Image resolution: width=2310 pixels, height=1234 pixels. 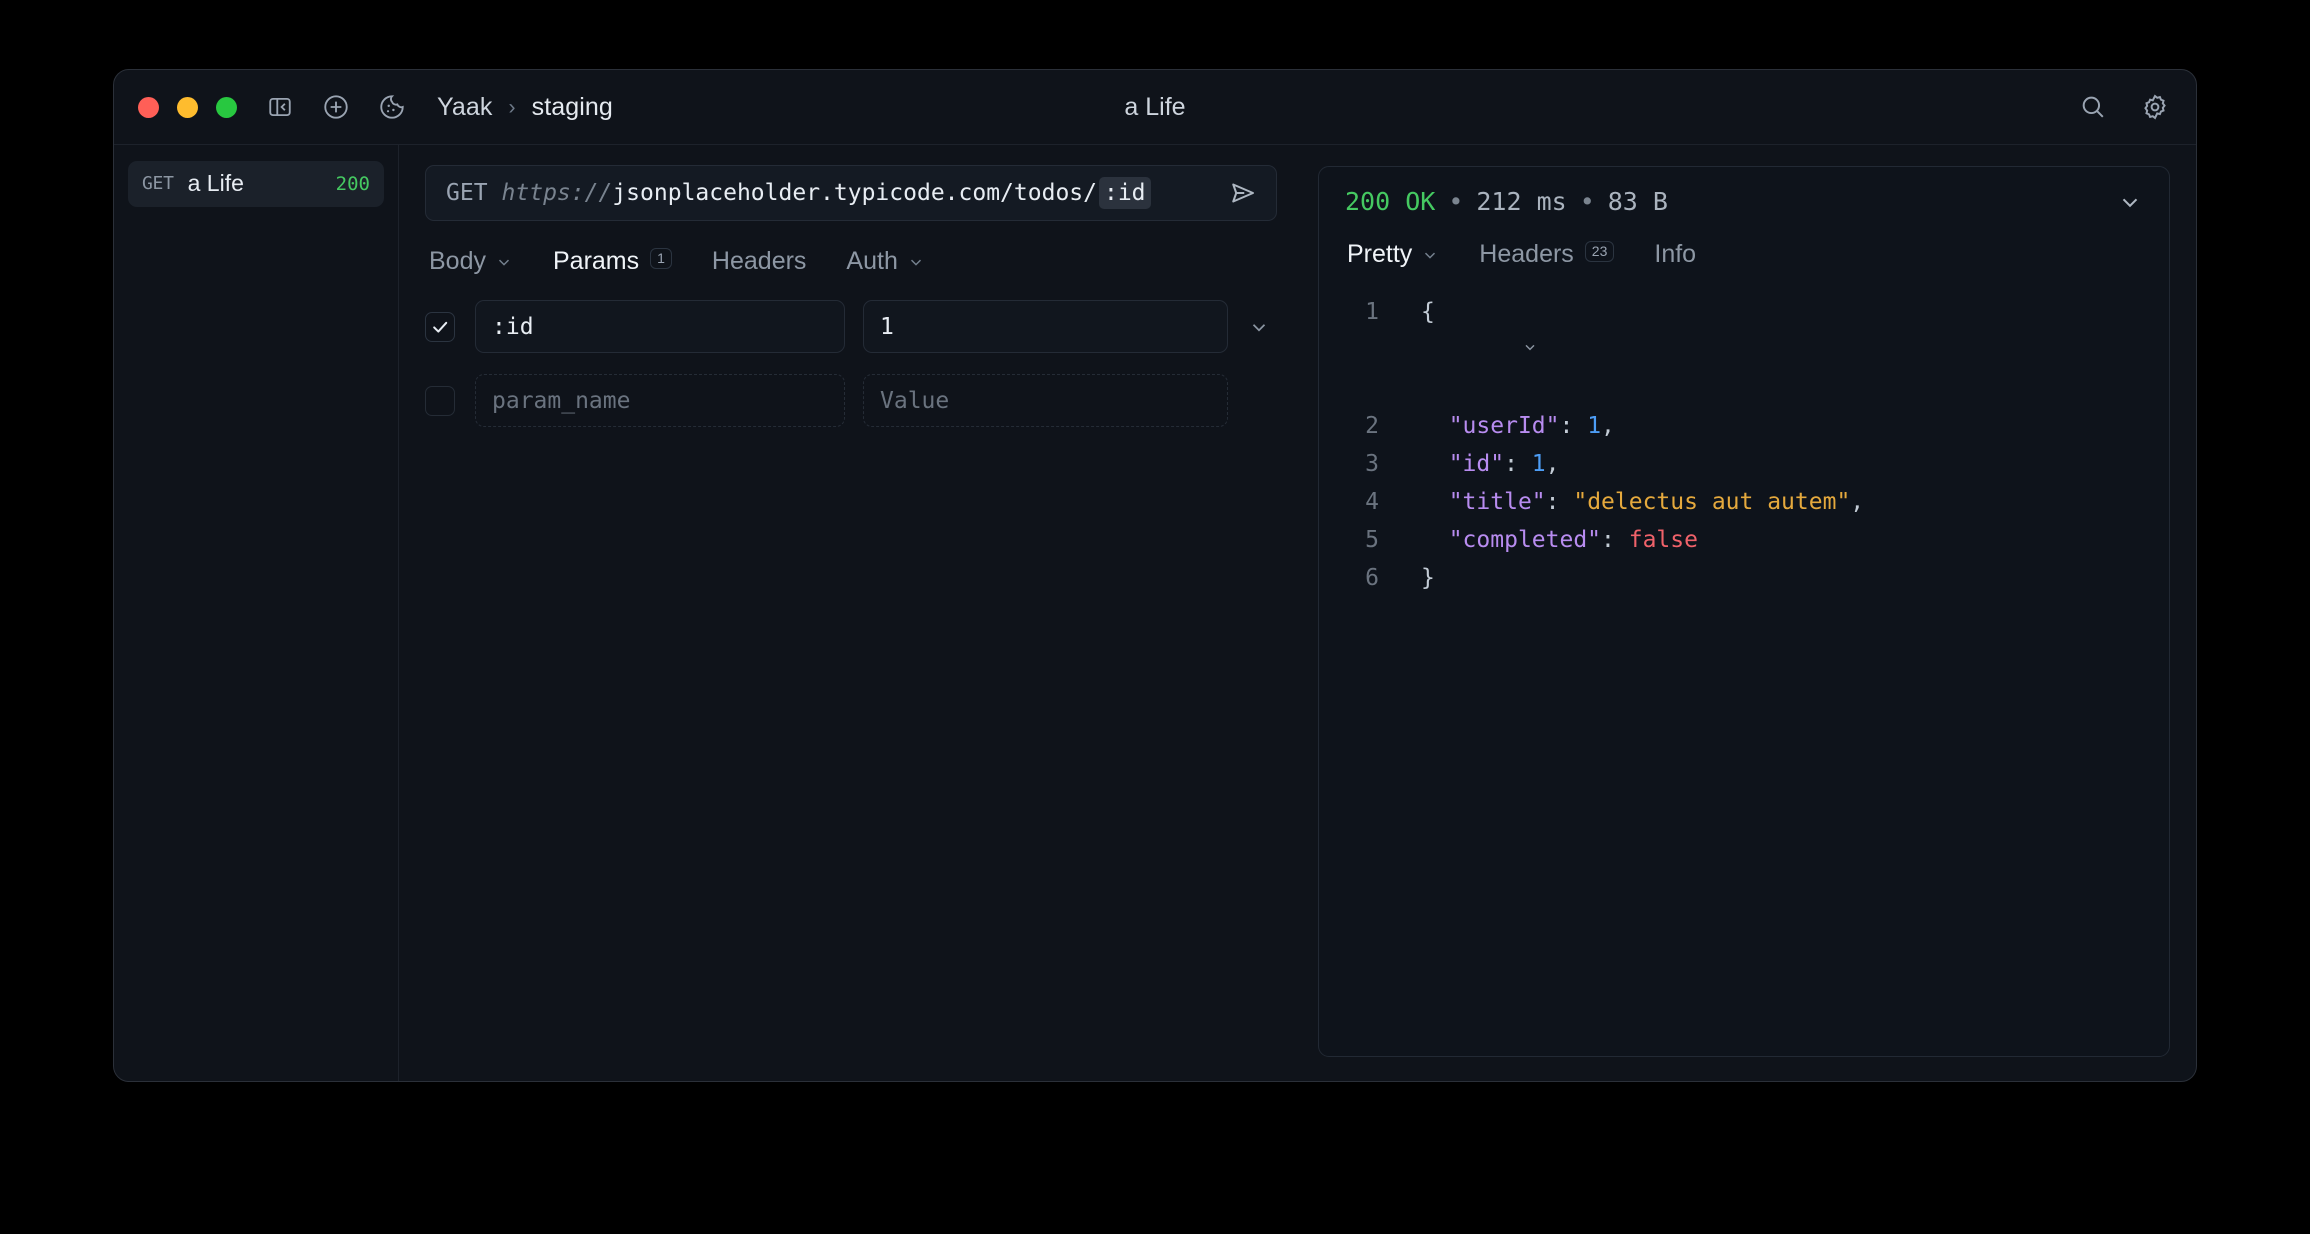 I want to click on tab-headers-label: Headers, so click(x=759, y=261).